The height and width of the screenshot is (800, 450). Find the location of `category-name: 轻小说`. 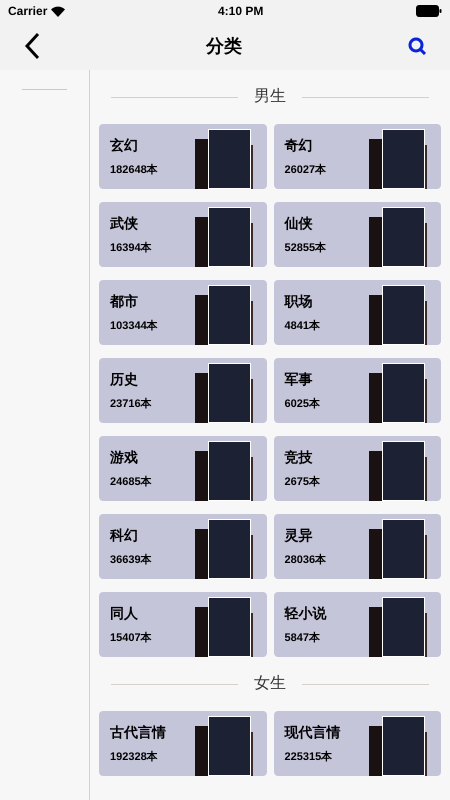

category-name: 轻小说 is located at coordinates (306, 613).